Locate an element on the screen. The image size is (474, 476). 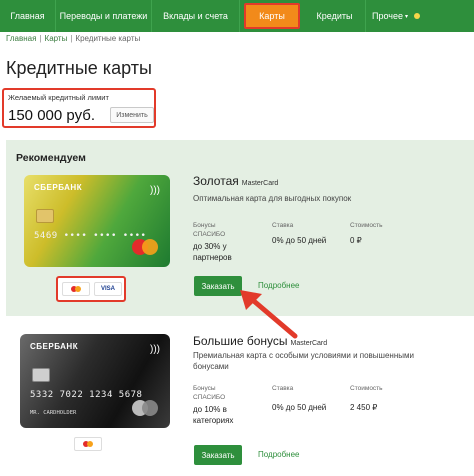
breadcrumb-current: Кредитные карты is located at coordinates (108, 38).